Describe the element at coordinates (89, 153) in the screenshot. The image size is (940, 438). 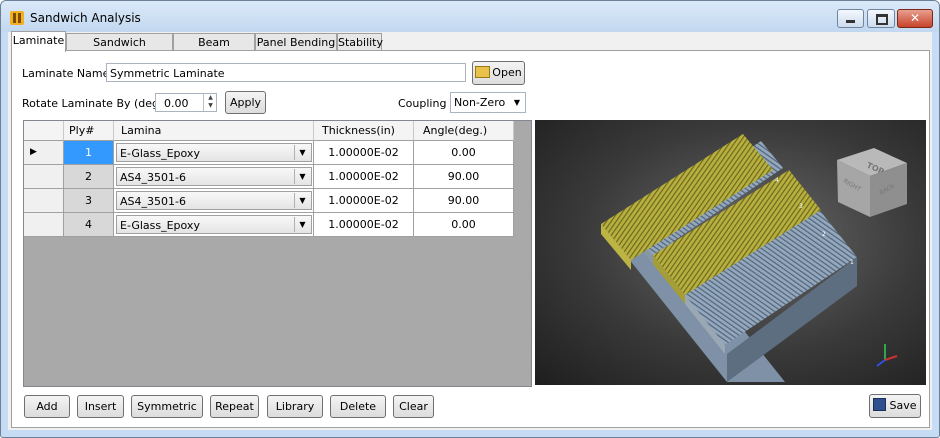
I see `ply-cell: 1` at that location.